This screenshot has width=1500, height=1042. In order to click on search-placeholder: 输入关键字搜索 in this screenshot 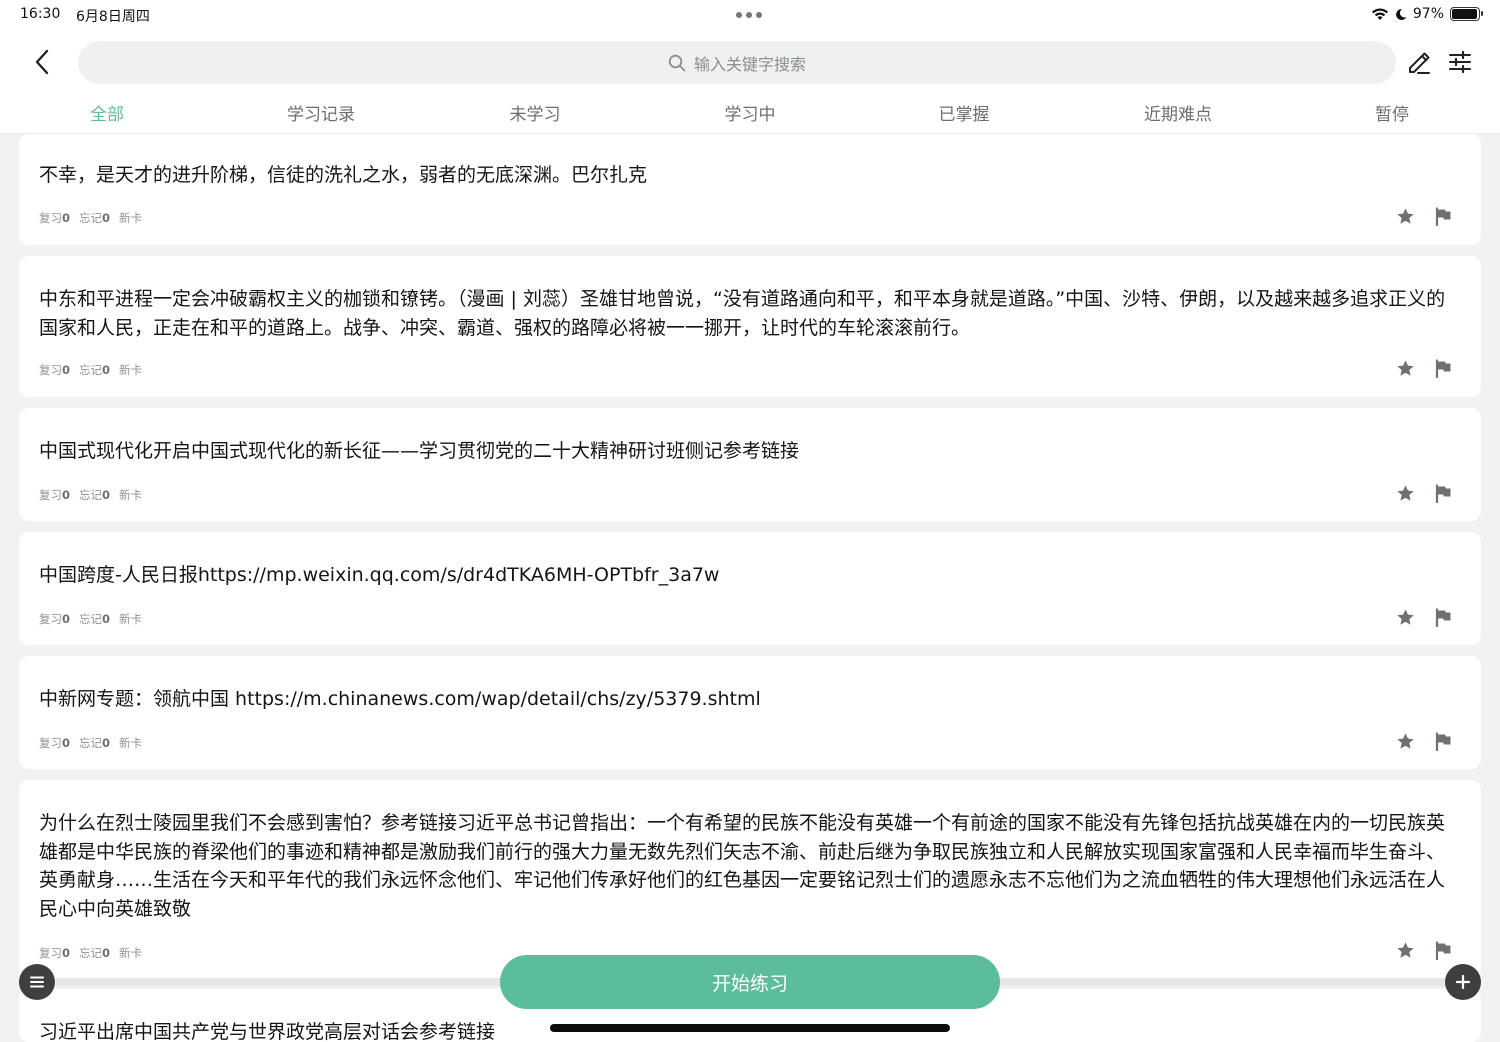, I will do `click(749, 64)`.